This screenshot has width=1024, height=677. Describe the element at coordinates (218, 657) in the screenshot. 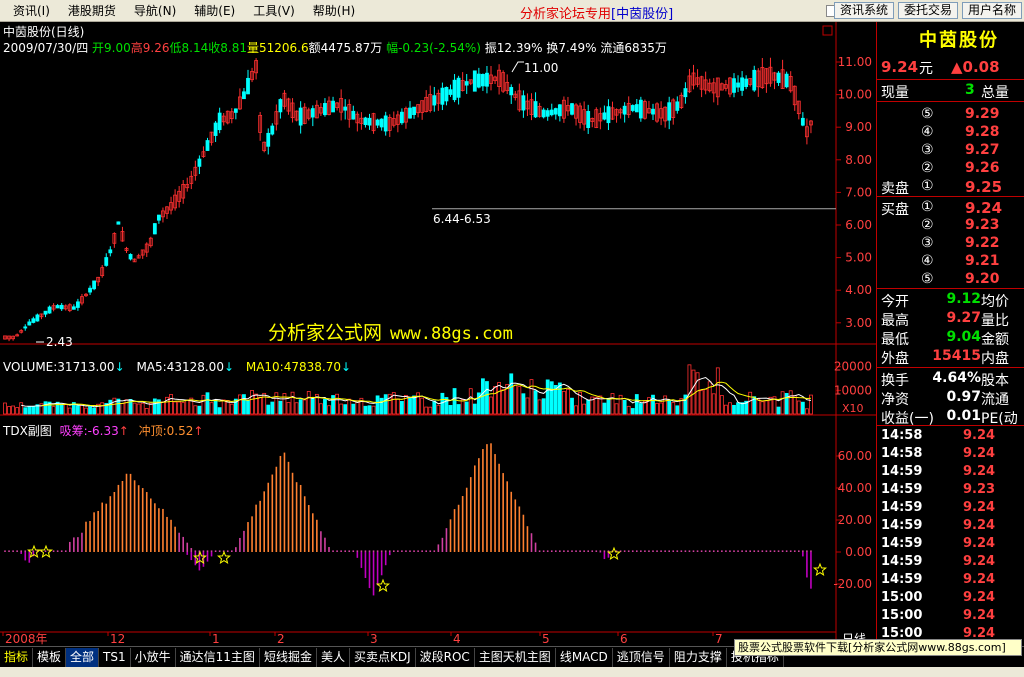

I see `tab-5: 通达信11主图` at that location.